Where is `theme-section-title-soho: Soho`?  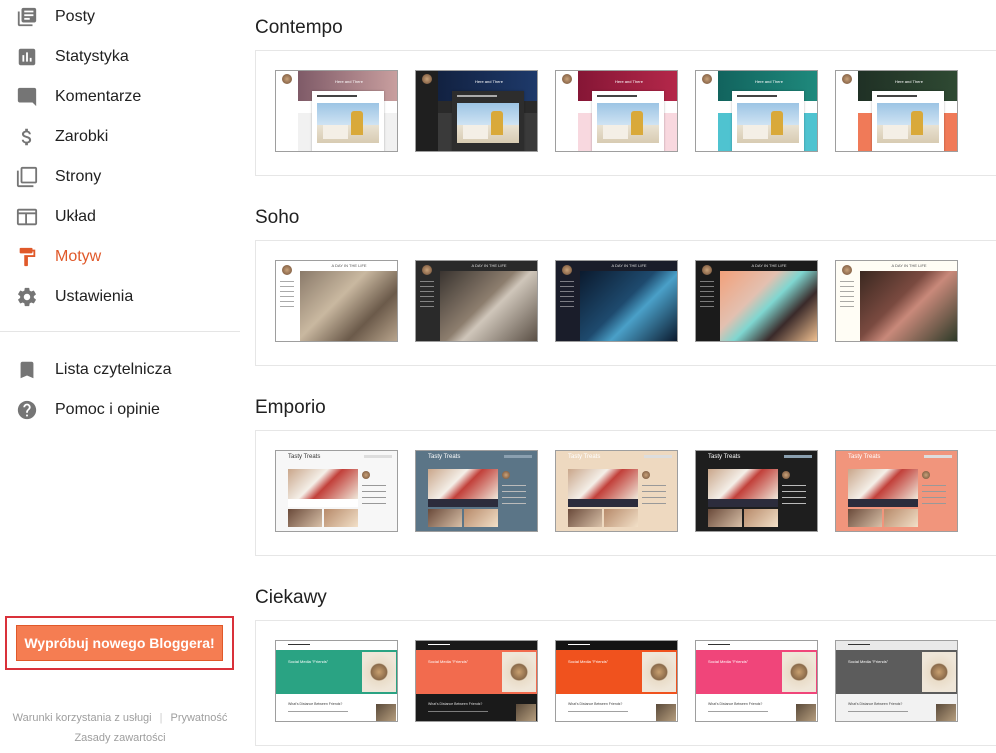 theme-section-title-soho: Soho is located at coordinates (277, 217).